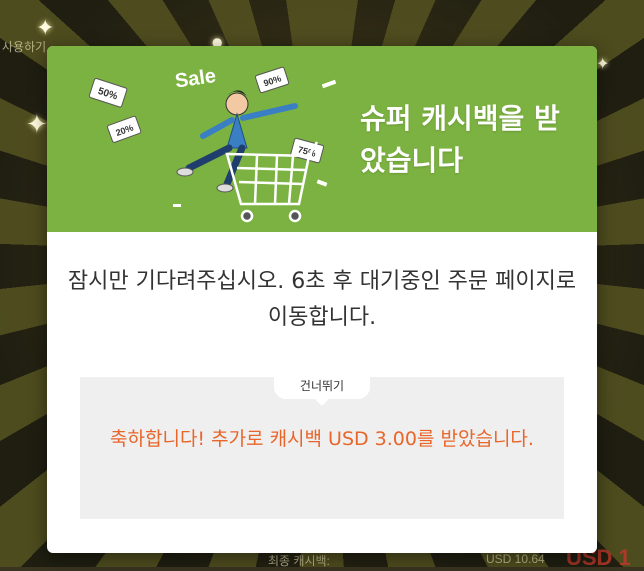  Describe the element at coordinates (272, 80) in the screenshot. I see `price-tag-icon: 90%` at that location.